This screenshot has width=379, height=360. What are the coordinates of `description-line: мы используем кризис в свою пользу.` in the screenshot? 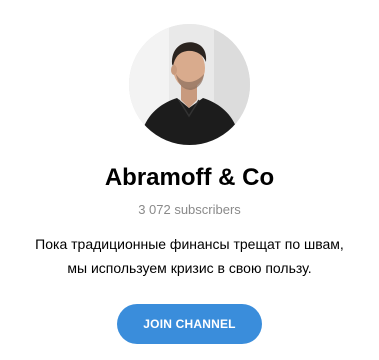 It's located at (189, 268).